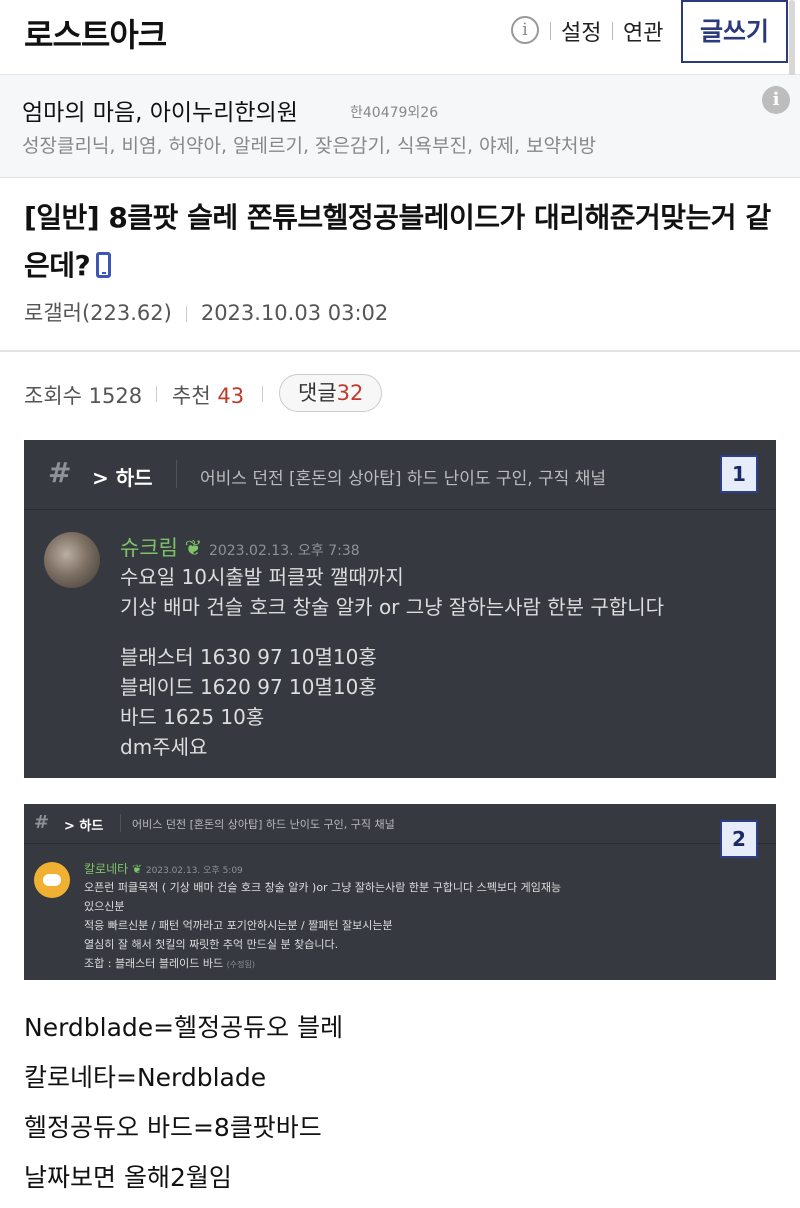 Image resolution: width=800 pixels, height=1208 pixels. I want to click on recommend-label: 추천, so click(191, 396).